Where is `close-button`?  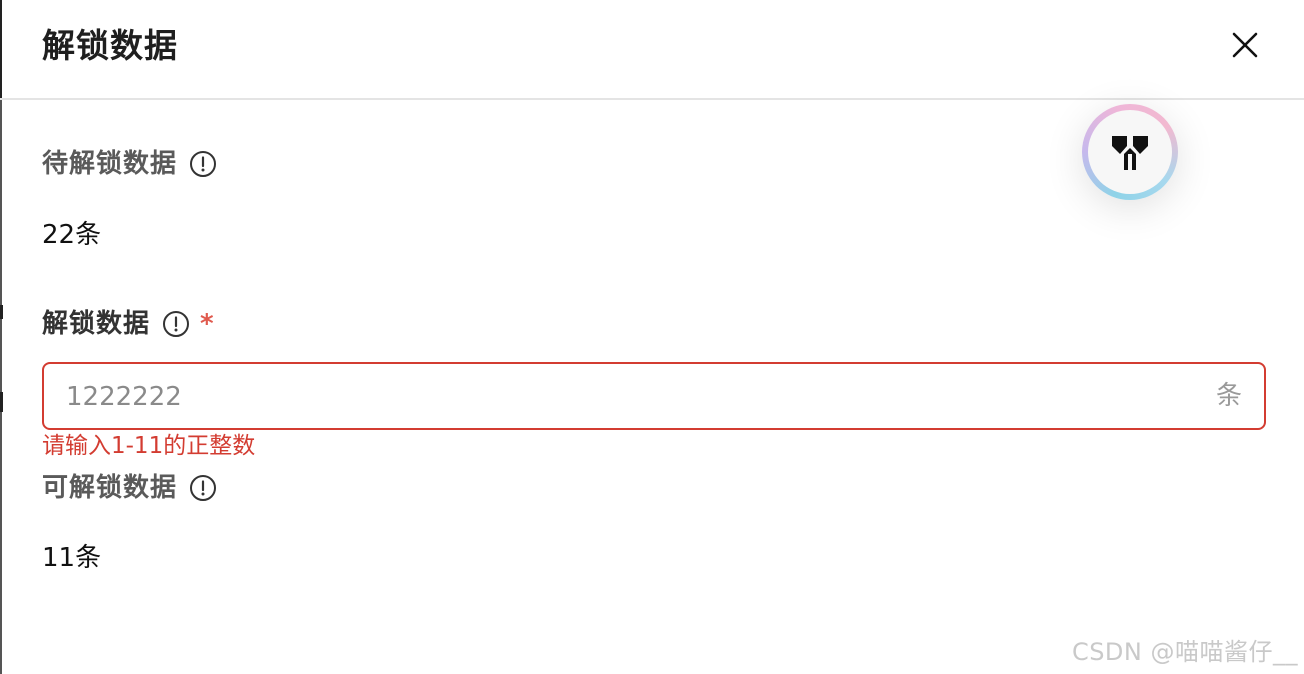 close-button is located at coordinates (1245, 45).